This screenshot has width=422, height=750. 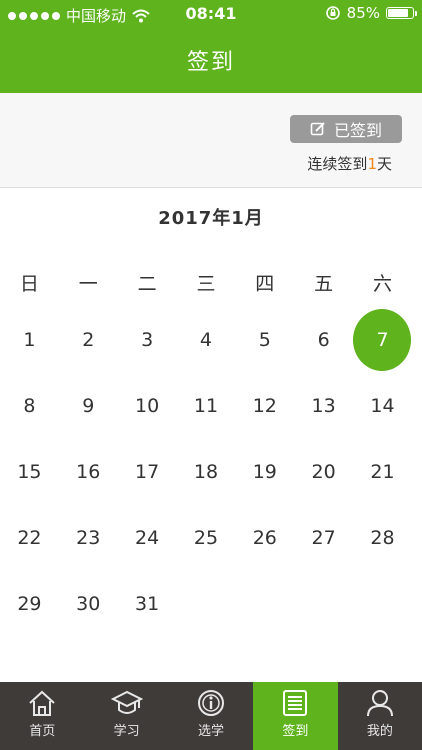 I want to click on calendar-day: 20, so click(x=323, y=472).